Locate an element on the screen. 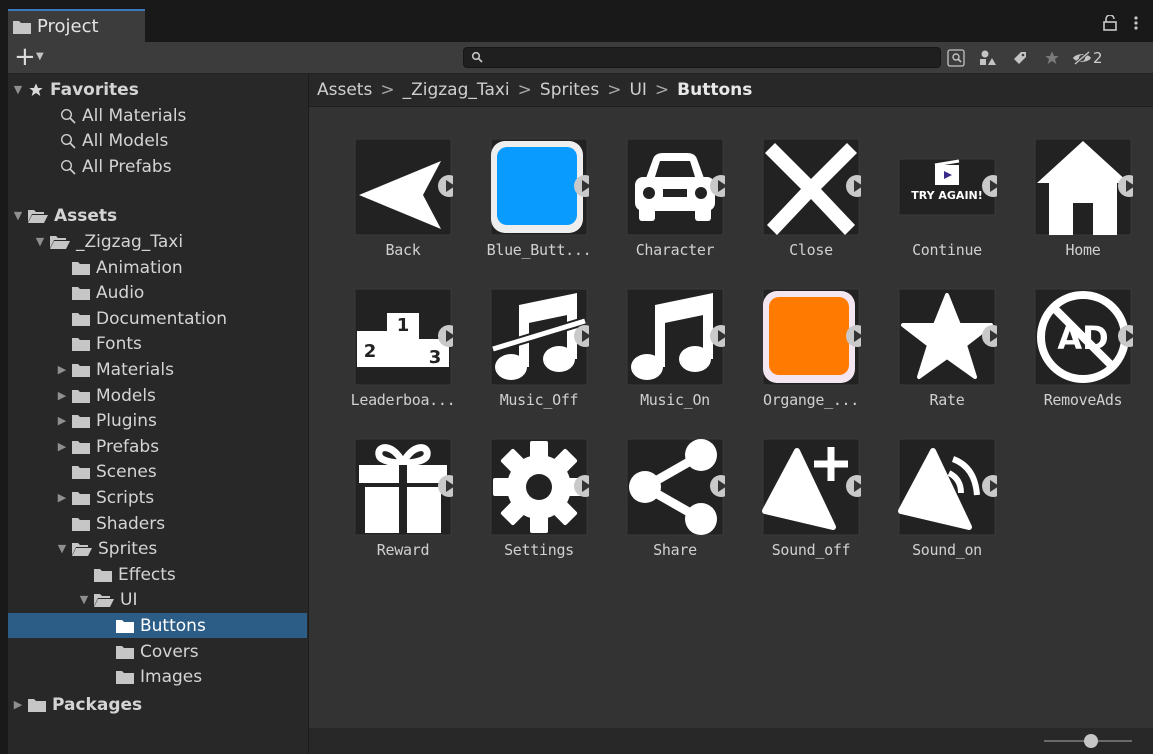  asset-tile: Close is located at coordinates (794, 212).